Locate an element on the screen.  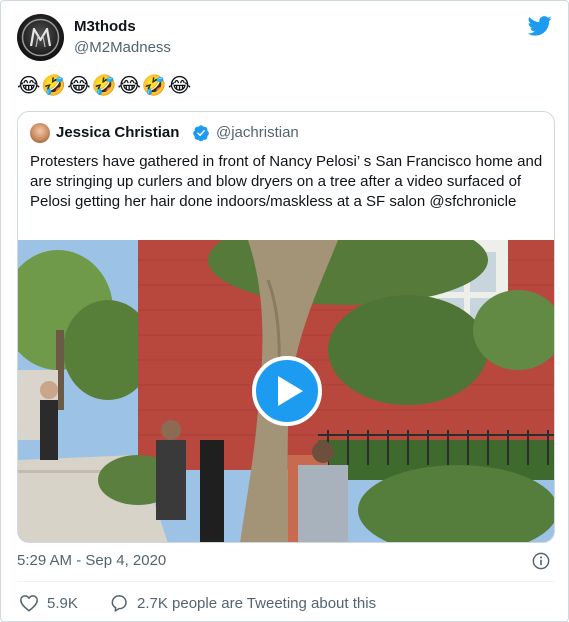
author-handle: @M2Madness is located at coordinates (122, 47).